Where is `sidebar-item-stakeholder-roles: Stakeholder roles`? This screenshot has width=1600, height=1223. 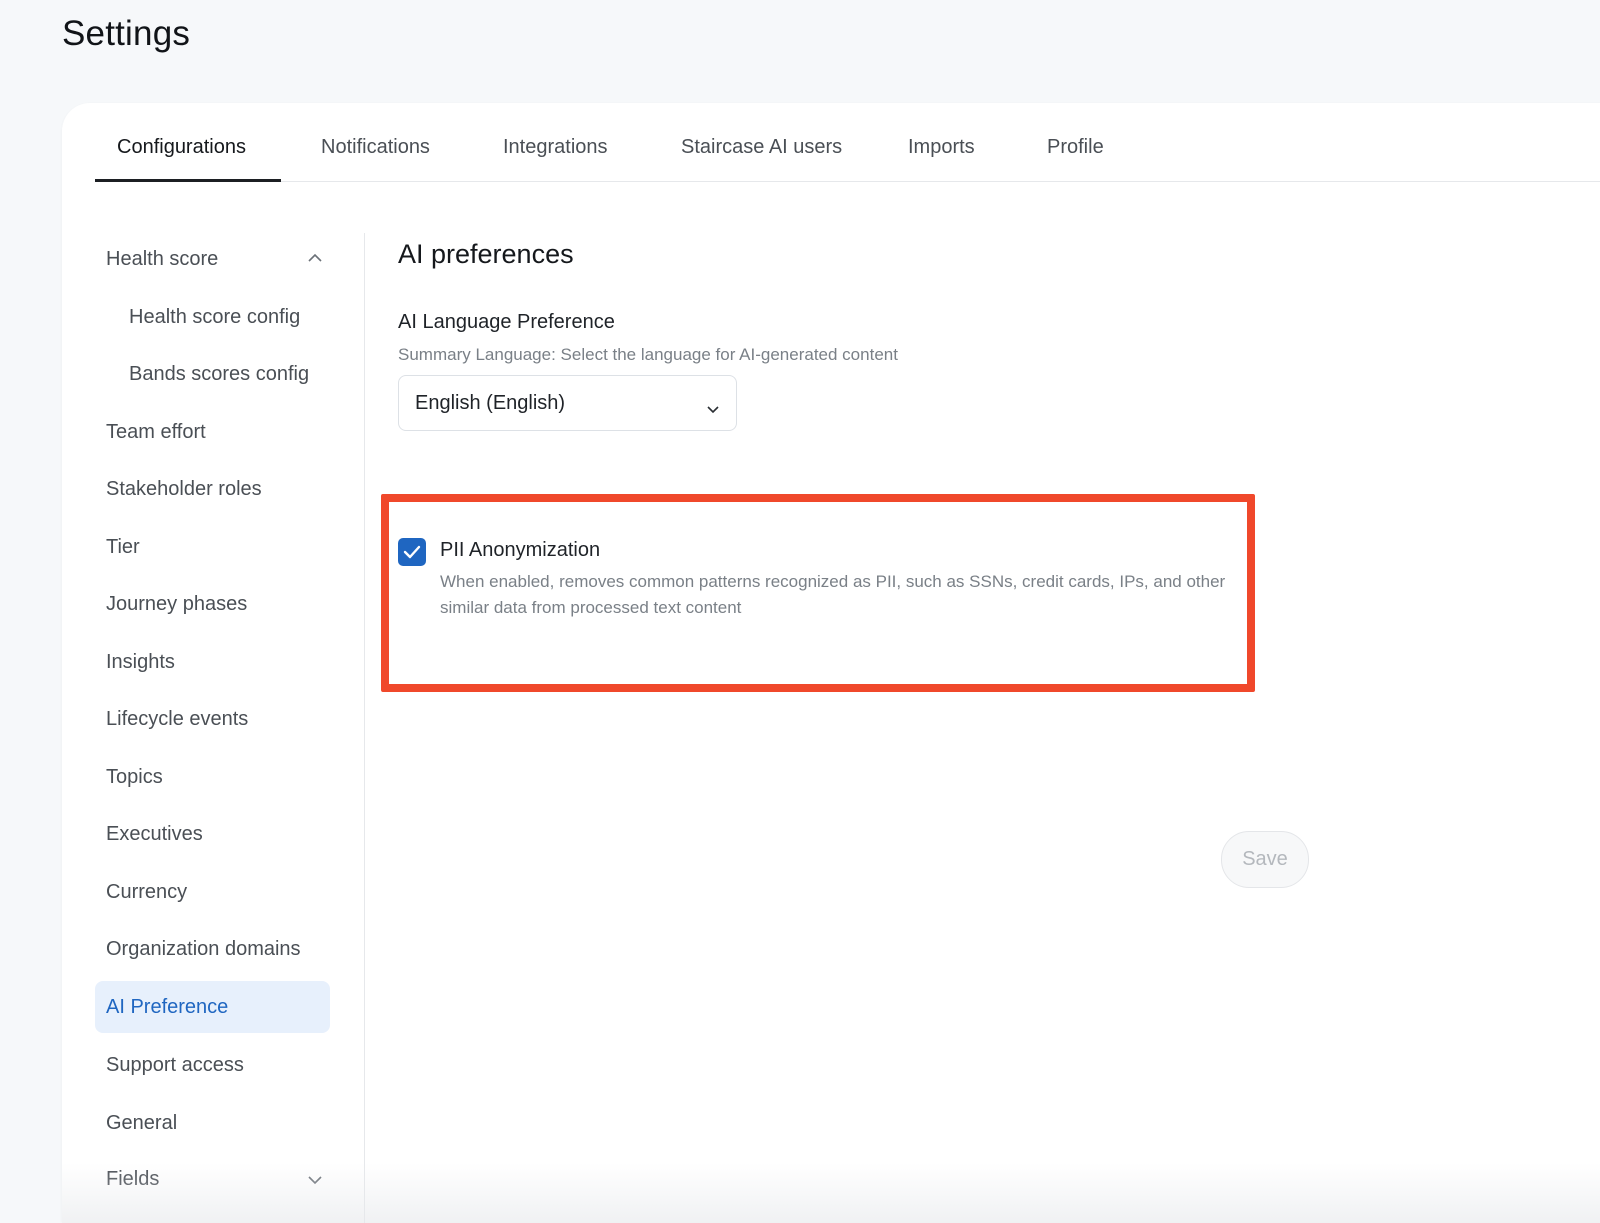
sidebar-item-stakeholder-roles: Stakeholder roles is located at coordinates (212, 489).